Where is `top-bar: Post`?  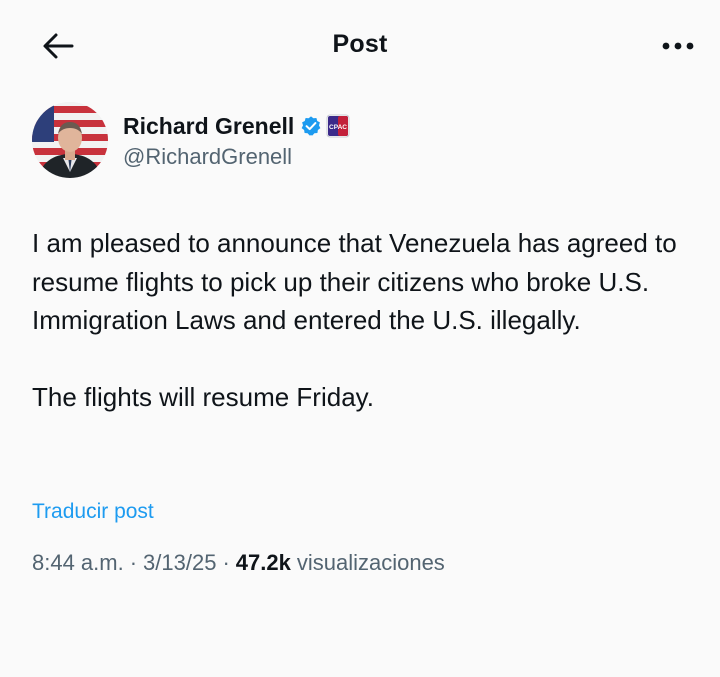
top-bar: Post is located at coordinates (360, 45).